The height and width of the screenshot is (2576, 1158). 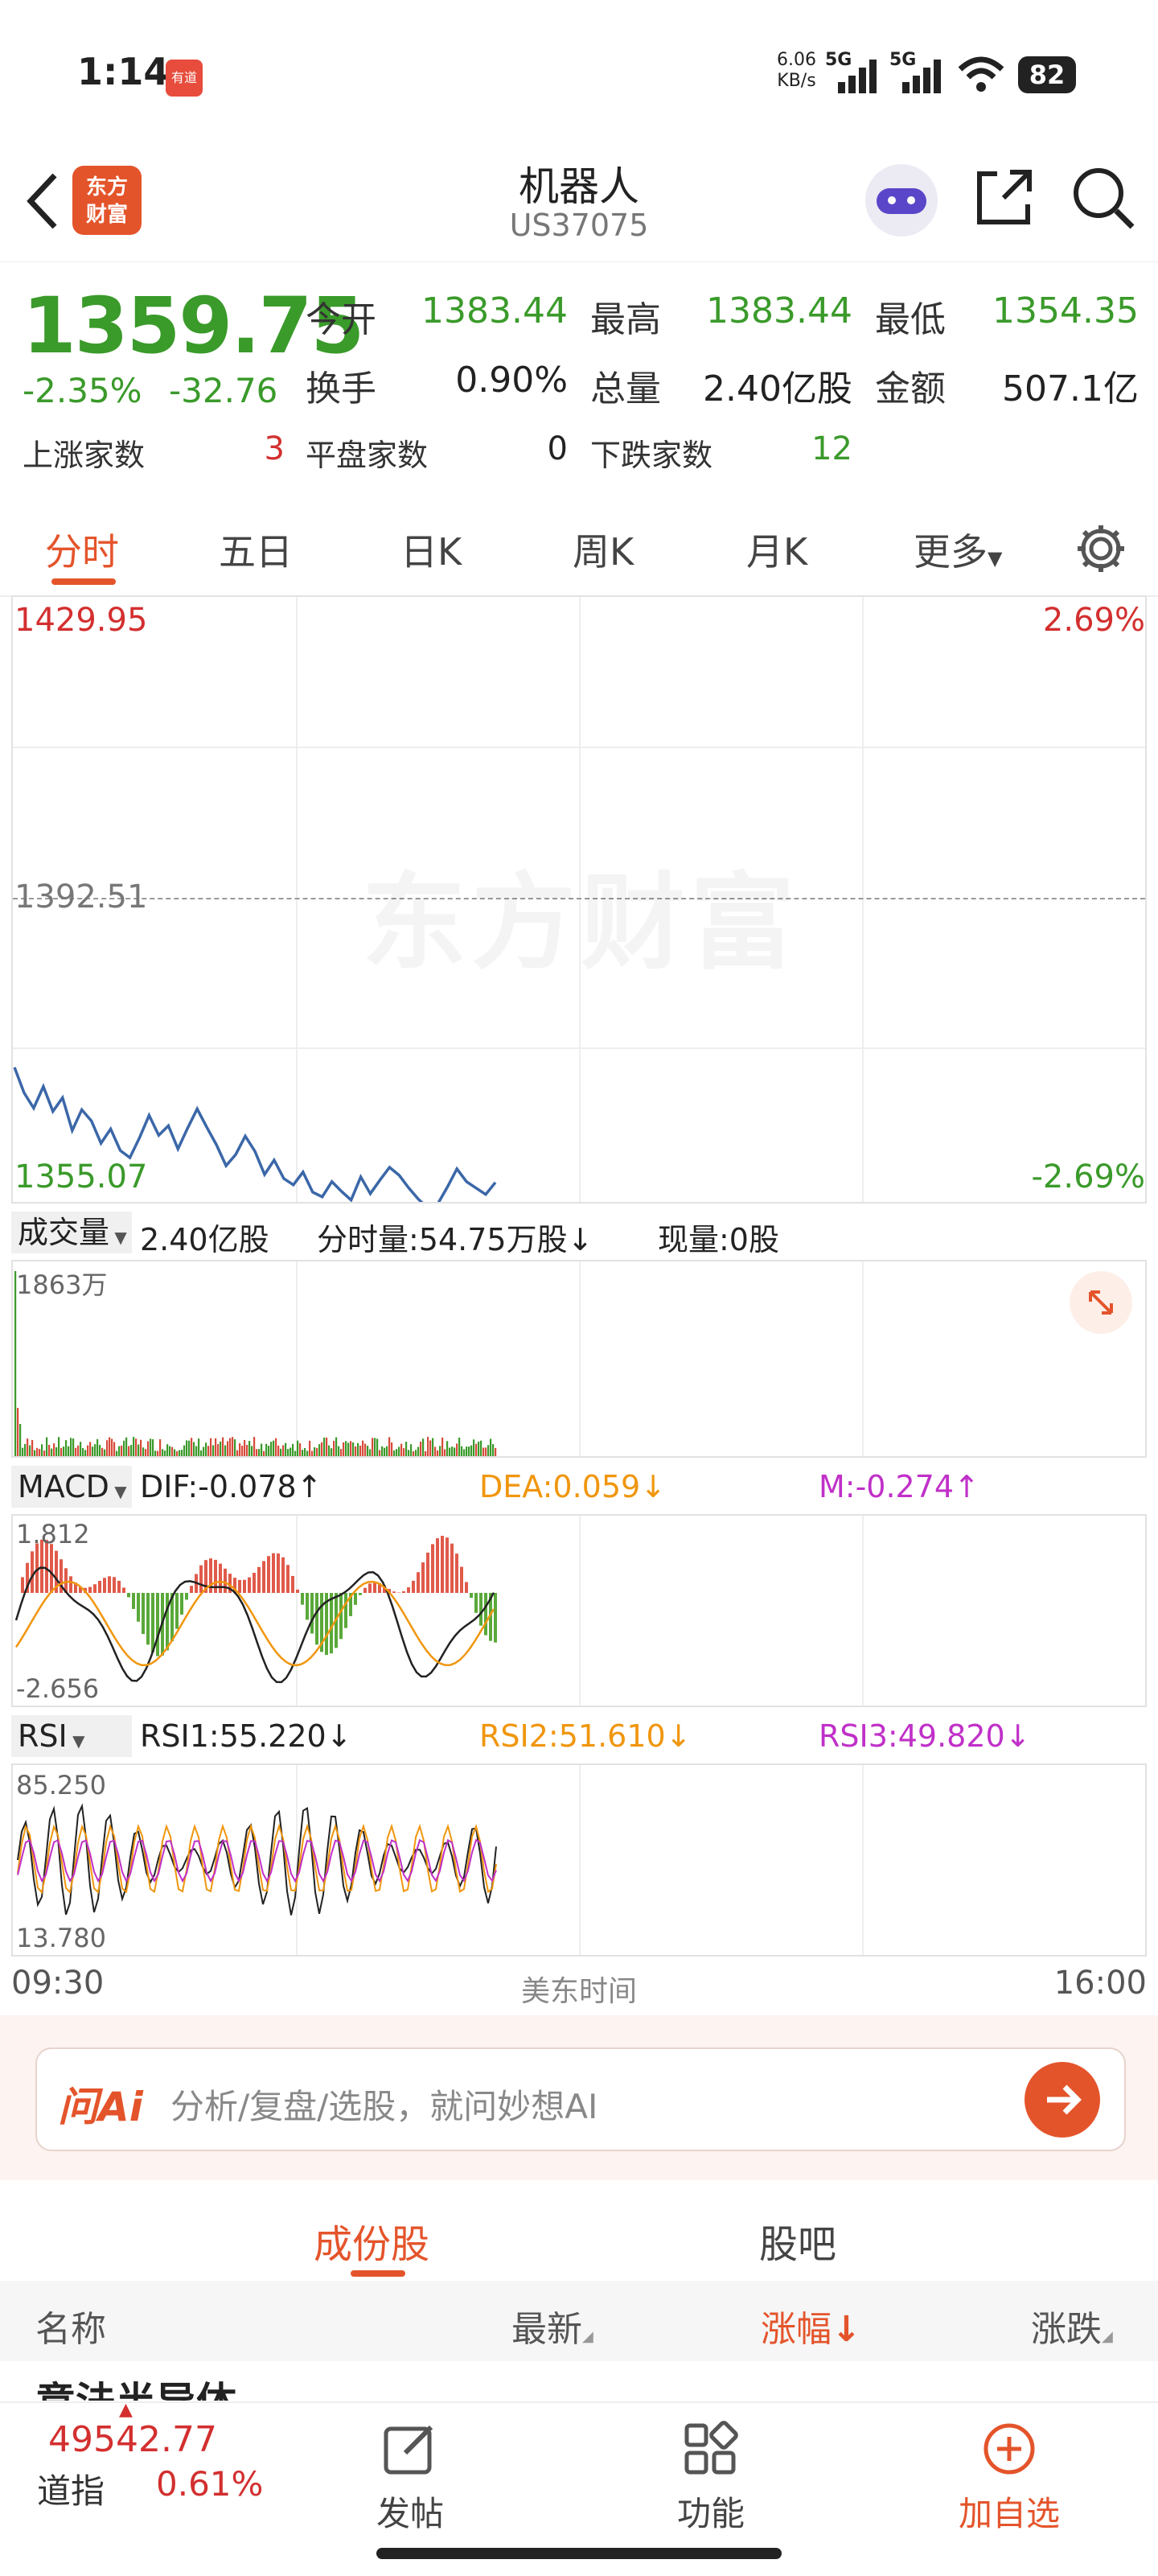 I want to click on settings-gear-icon, so click(x=1100, y=548).